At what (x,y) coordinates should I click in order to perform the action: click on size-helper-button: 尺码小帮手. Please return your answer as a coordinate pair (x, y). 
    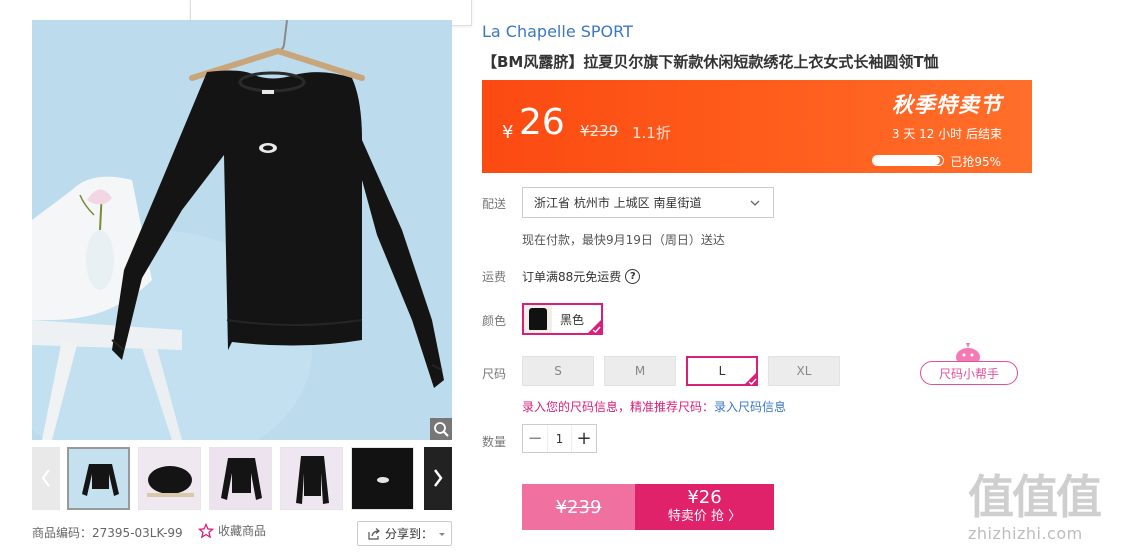
    Looking at the image, I should click on (969, 362).